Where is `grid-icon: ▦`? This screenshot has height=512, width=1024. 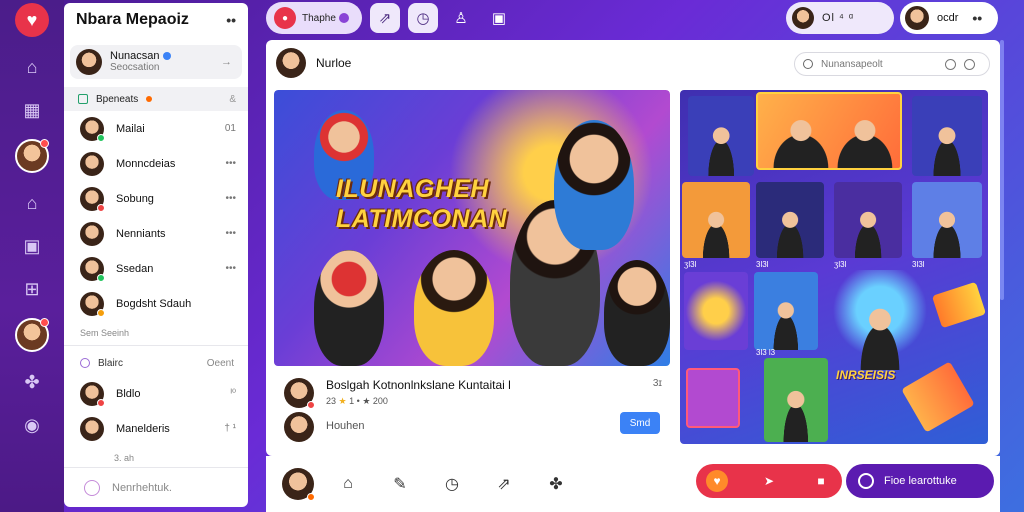 grid-icon: ▦ is located at coordinates (32, 110).